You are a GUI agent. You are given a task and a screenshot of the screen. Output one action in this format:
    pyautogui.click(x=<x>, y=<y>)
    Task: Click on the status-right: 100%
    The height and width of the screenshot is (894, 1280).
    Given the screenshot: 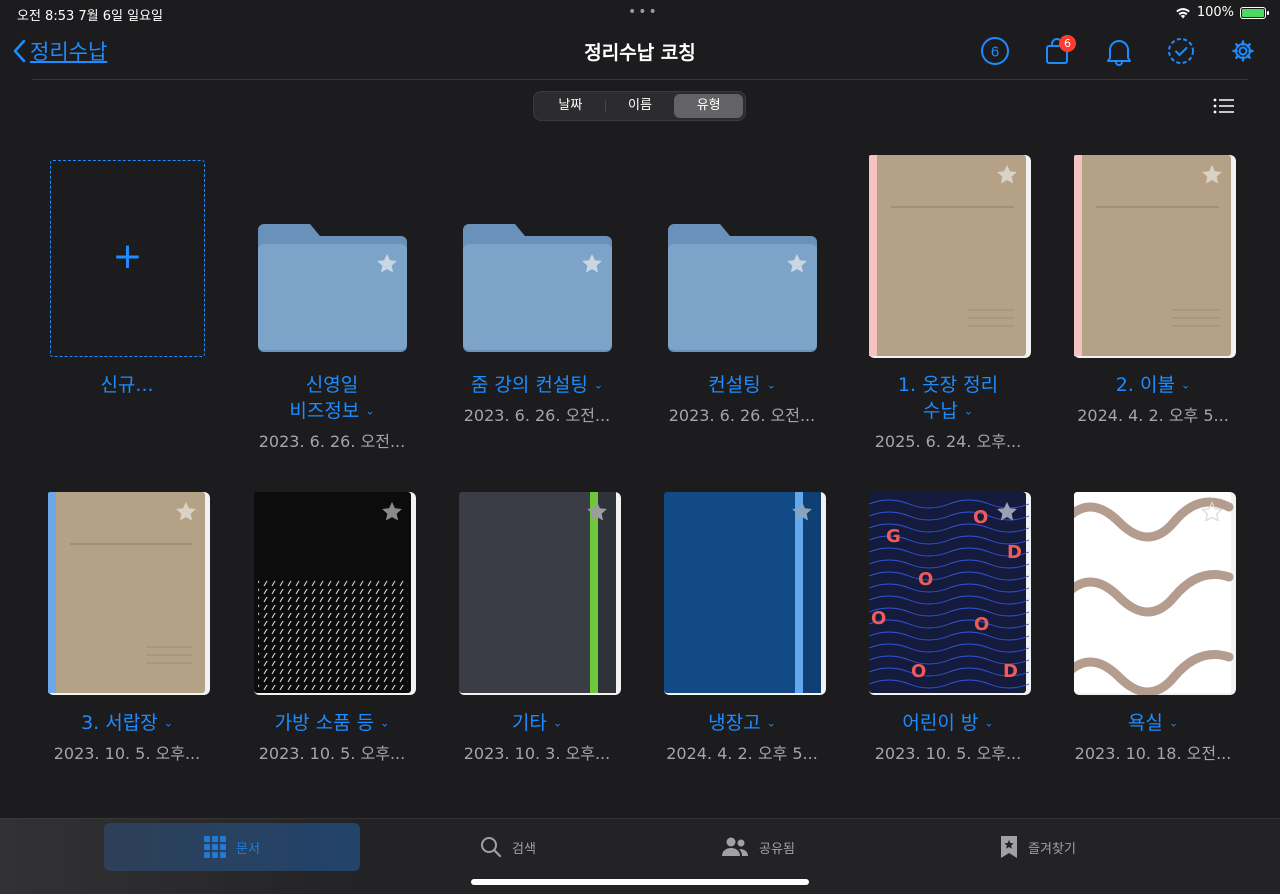 What is the action you would take?
    pyautogui.click(x=1222, y=12)
    